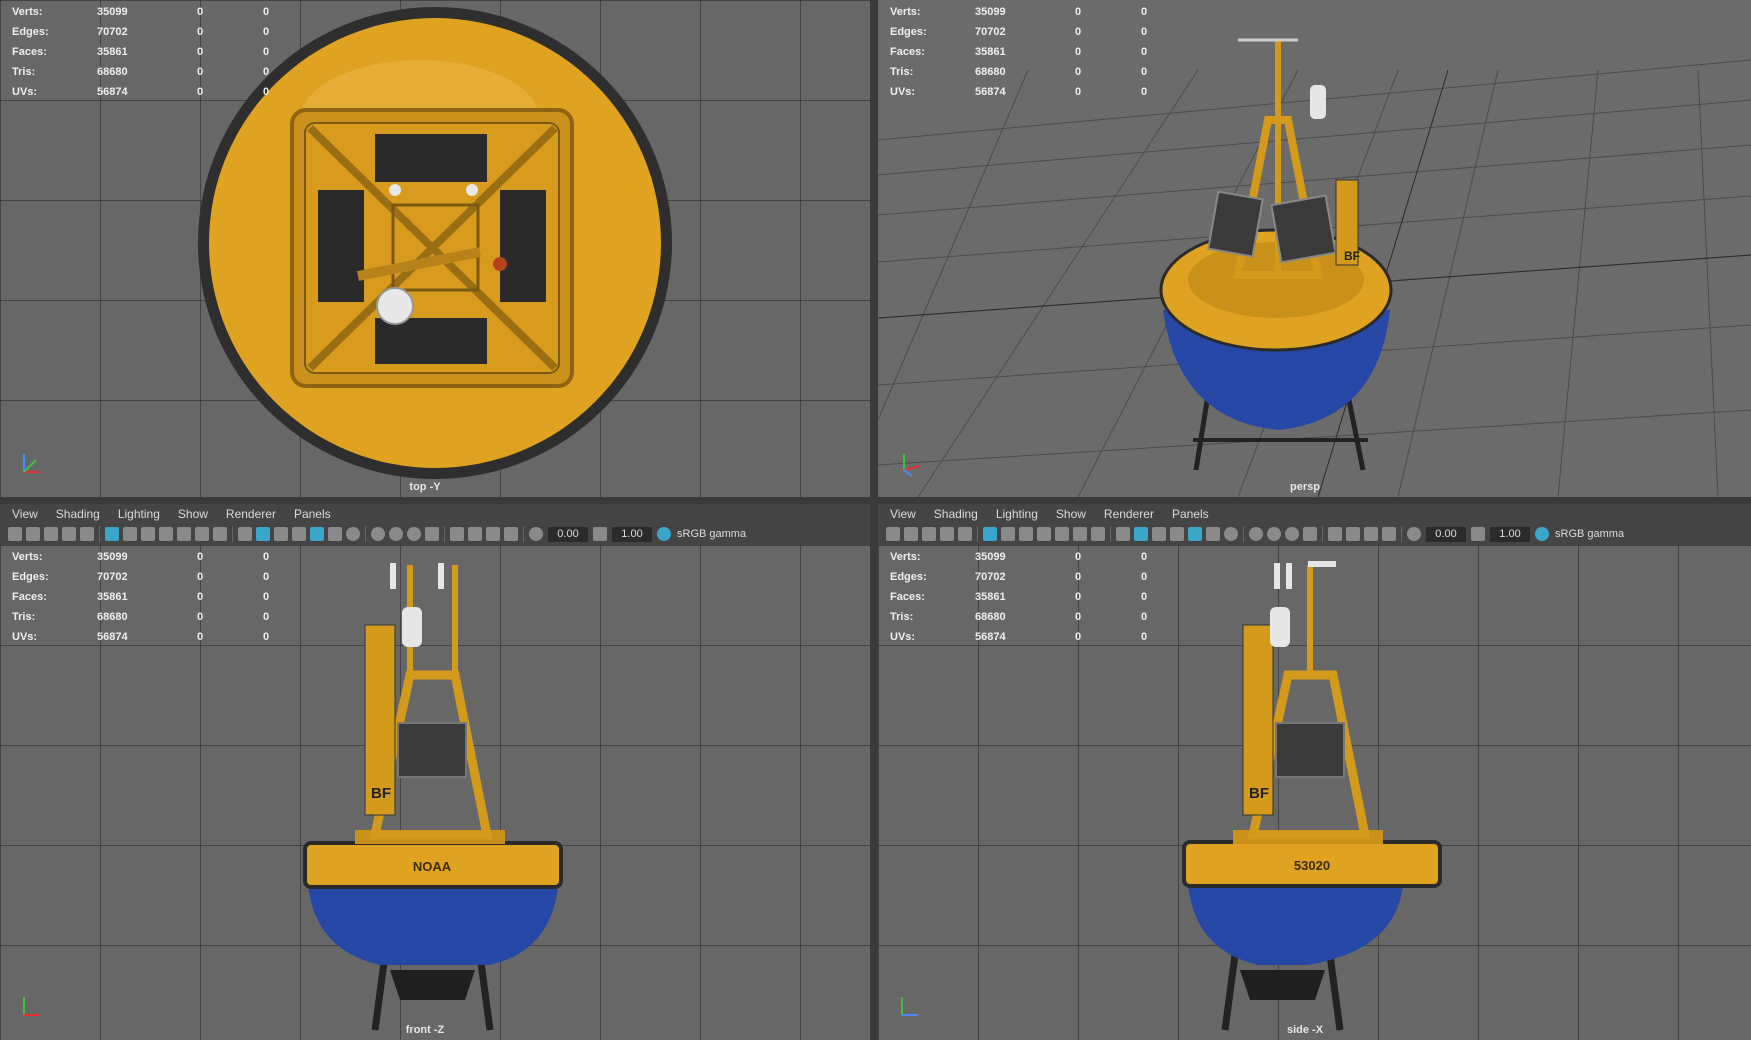  What do you see at coordinates (141, 617) in the screenshot?
I see `stat-row-tris: Tris: 68680 0 0` at bounding box center [141, 617].